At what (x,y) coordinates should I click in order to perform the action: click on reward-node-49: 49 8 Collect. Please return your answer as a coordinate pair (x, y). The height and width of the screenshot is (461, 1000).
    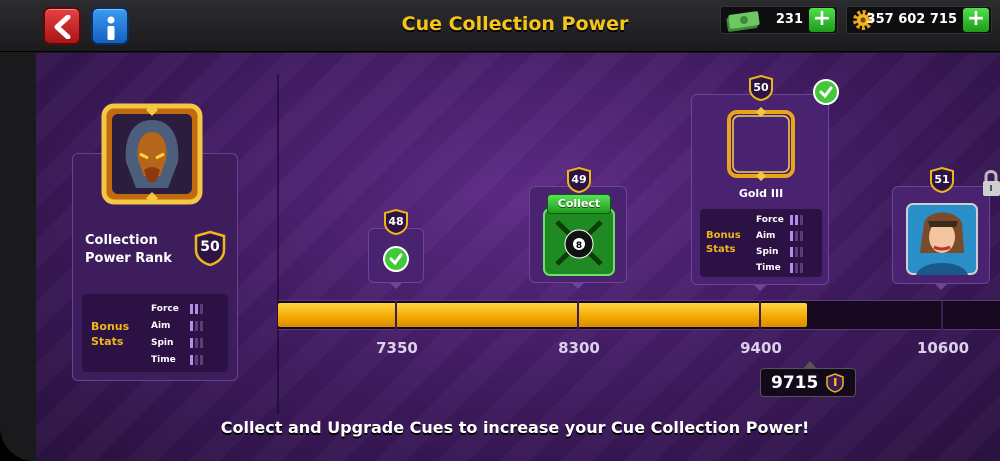
    Looking at the image, I should click on (578, 228).